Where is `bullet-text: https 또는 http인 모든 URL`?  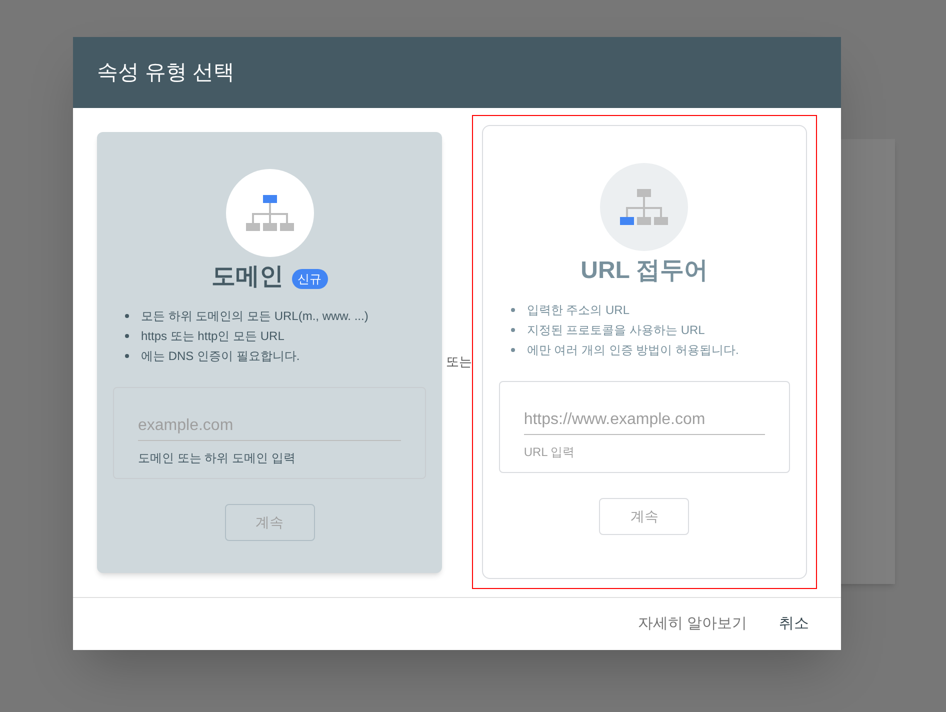 bullet-text: https 또는 http인 모든 URL is located at coordinates (212, 336).